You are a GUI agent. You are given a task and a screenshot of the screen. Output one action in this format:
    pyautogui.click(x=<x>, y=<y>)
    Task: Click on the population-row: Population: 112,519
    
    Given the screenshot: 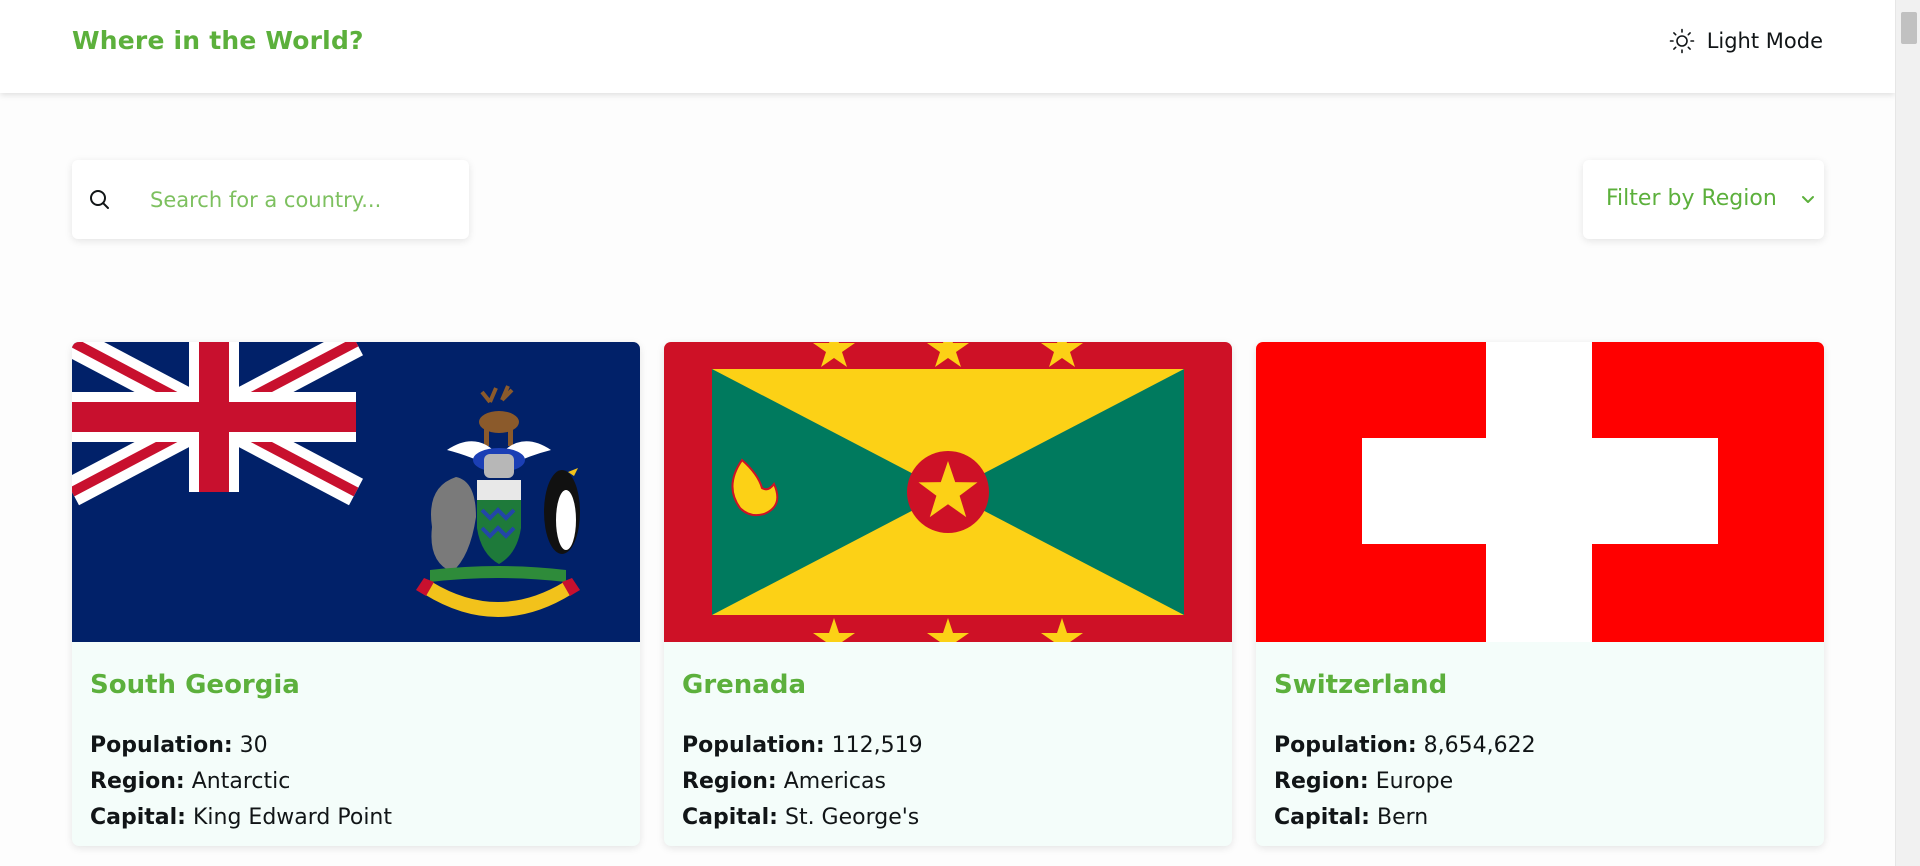 What is the action you would take?
    pyautogui.click(x=802, y=746)
    